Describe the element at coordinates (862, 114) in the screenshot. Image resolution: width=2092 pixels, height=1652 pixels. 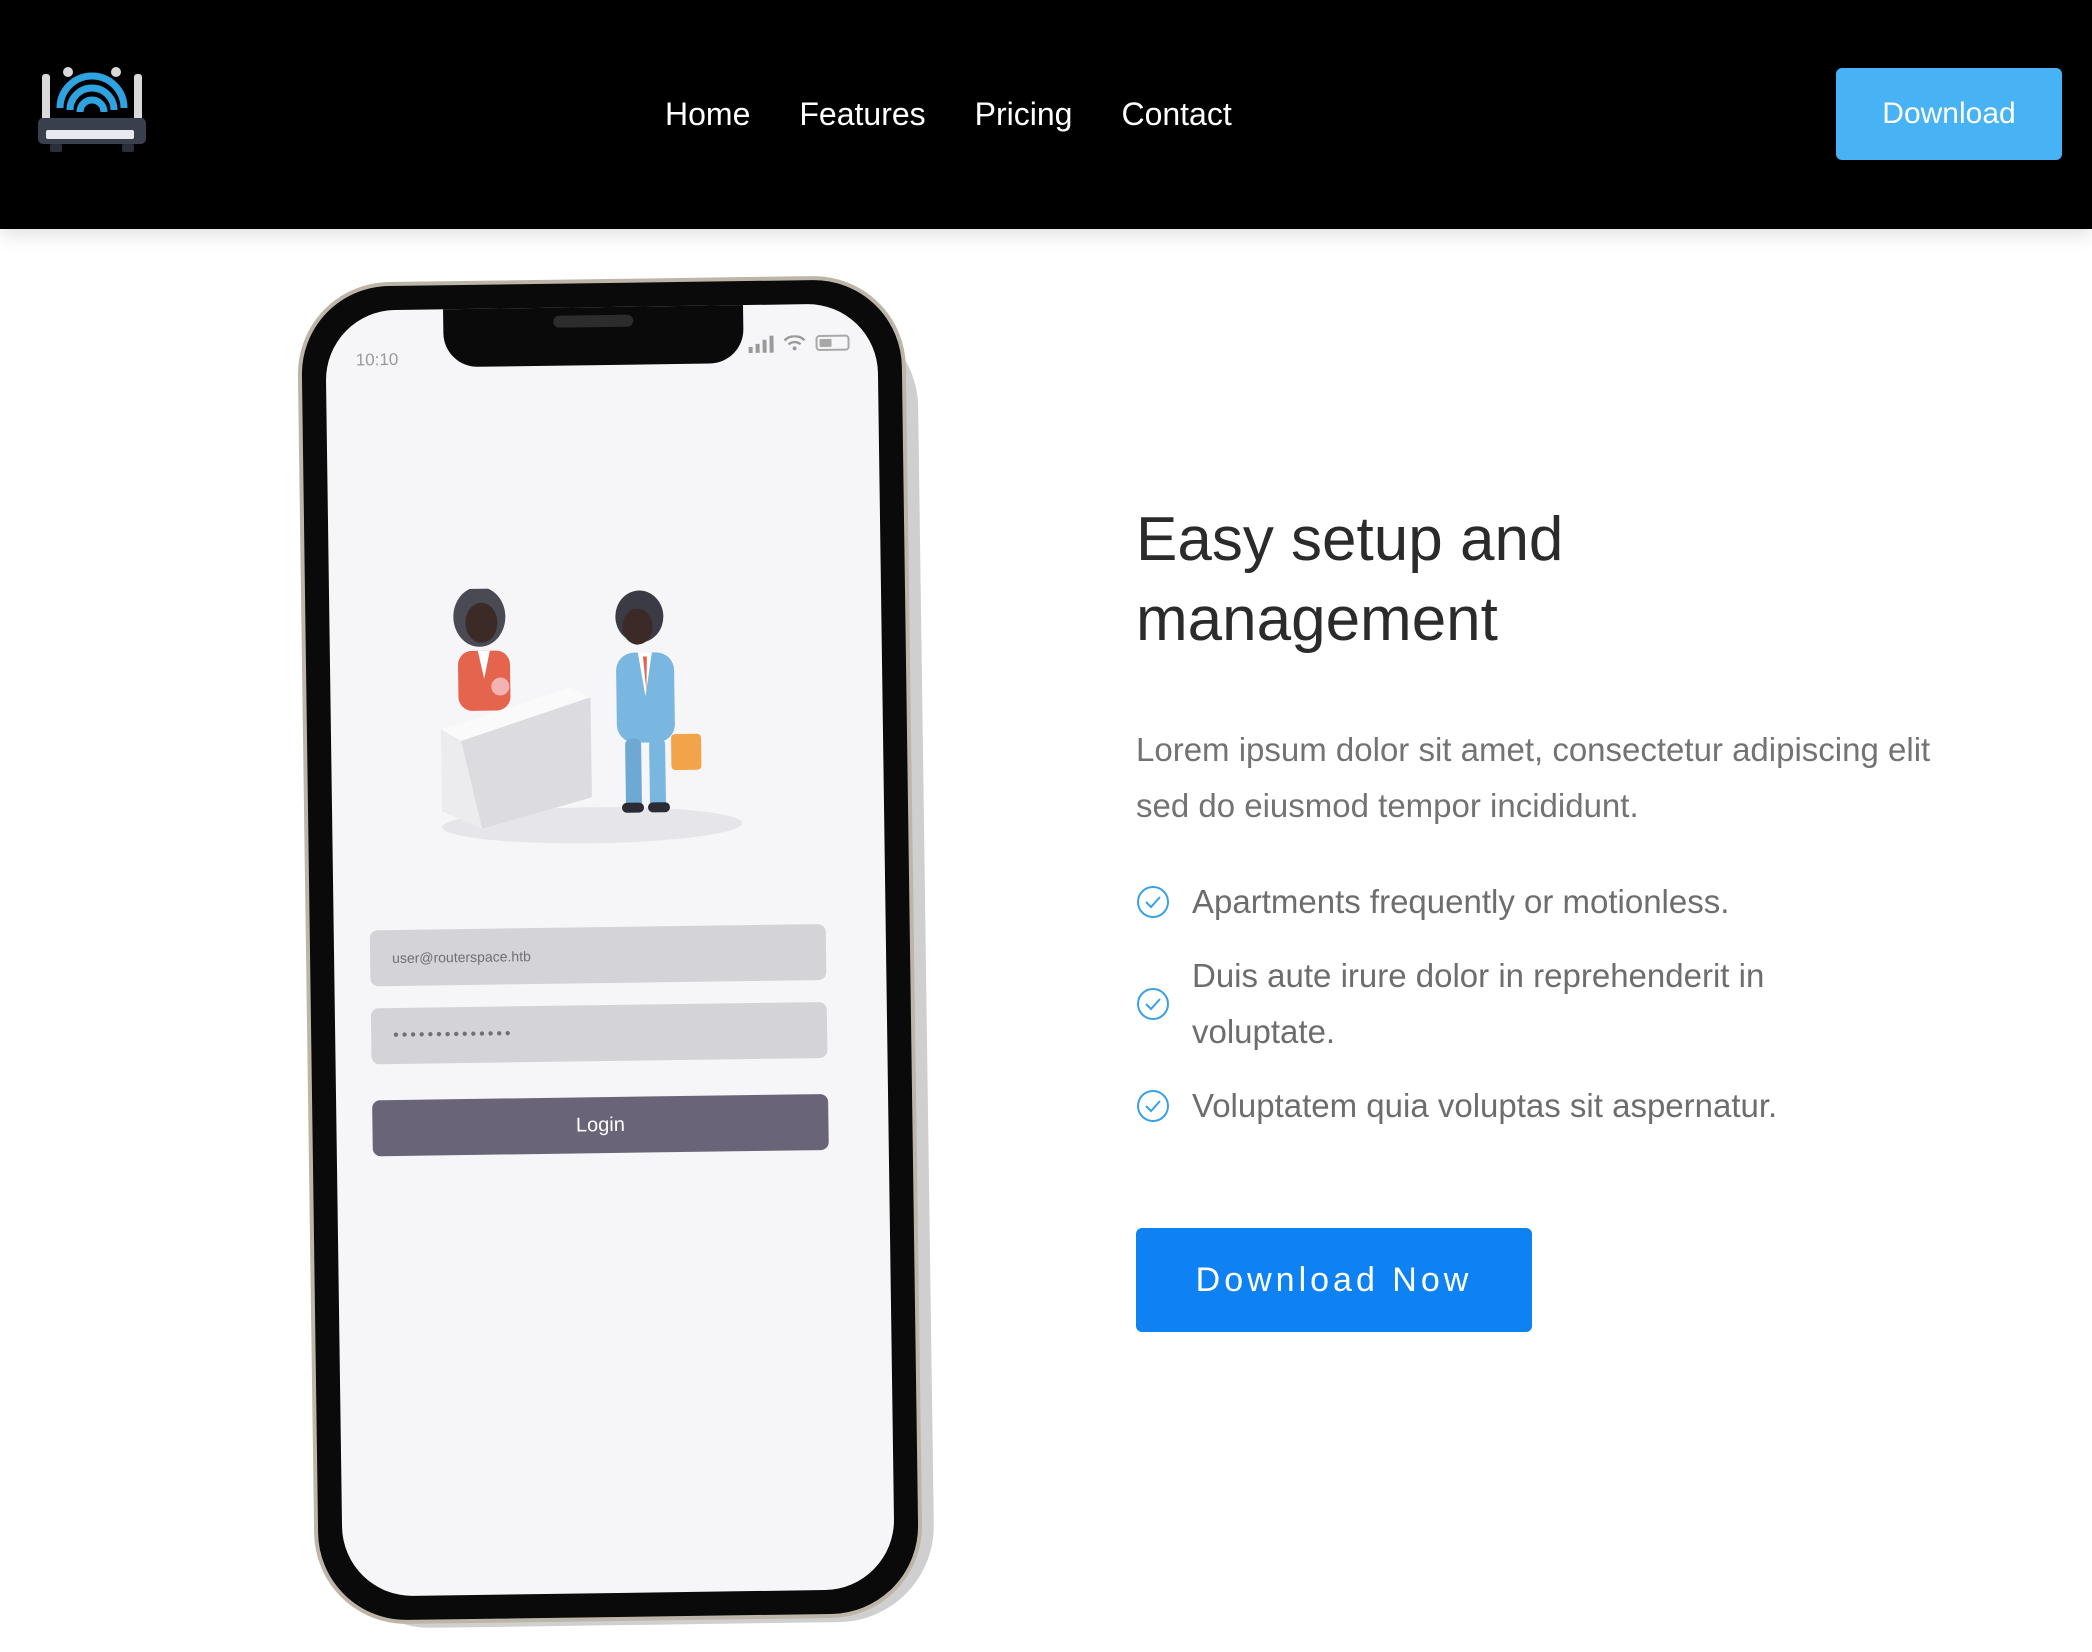
I see `nav-features-link: Features` at that location.